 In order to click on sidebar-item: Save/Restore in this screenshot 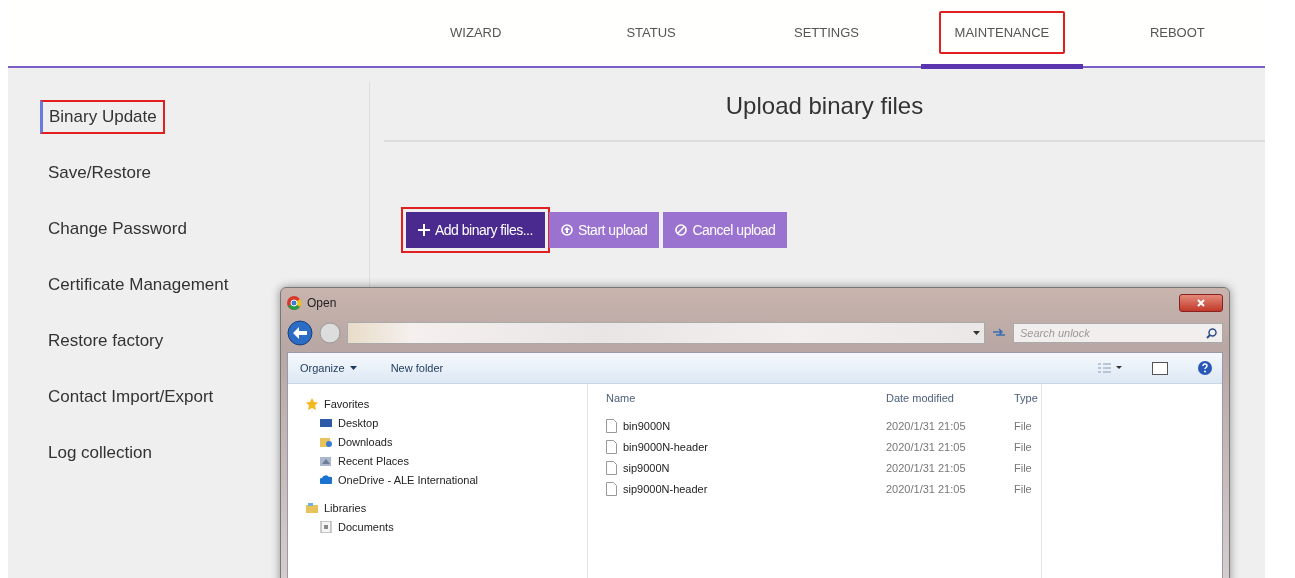, I will do `click(99, 173)`.